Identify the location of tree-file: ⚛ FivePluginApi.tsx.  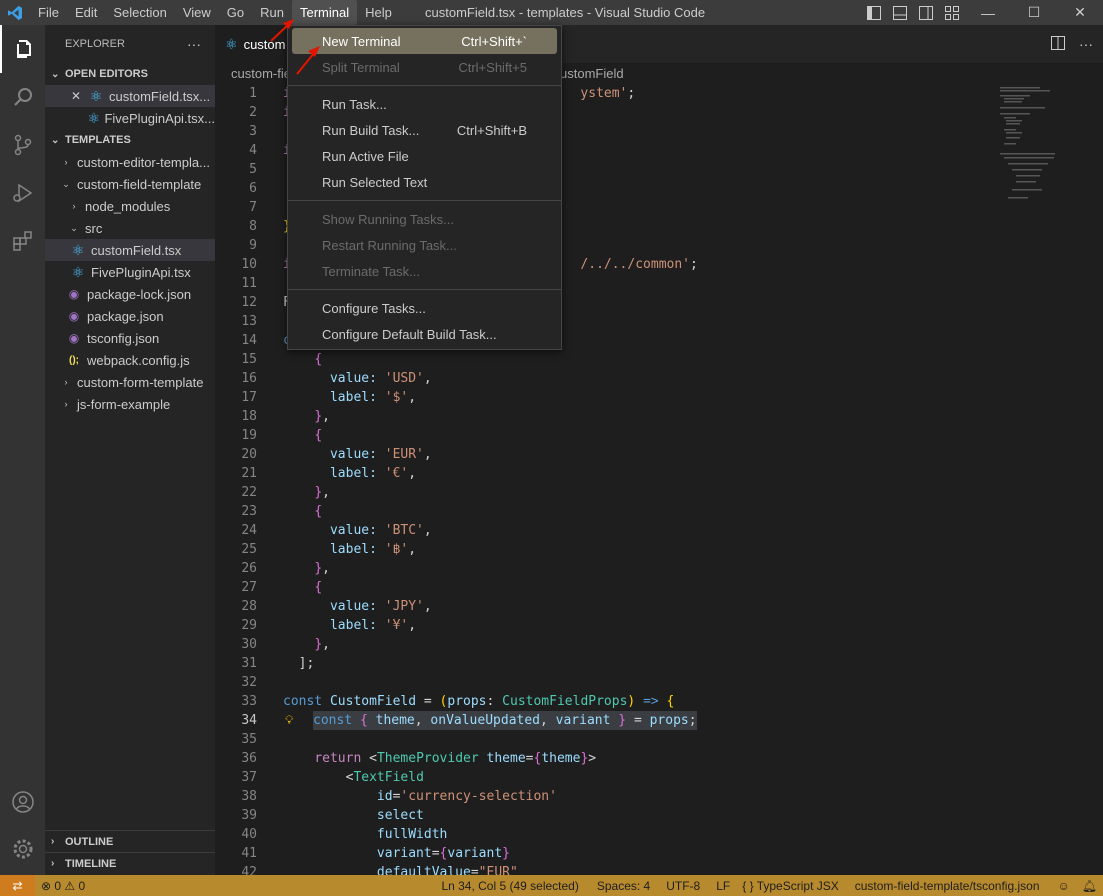
(130, 272).